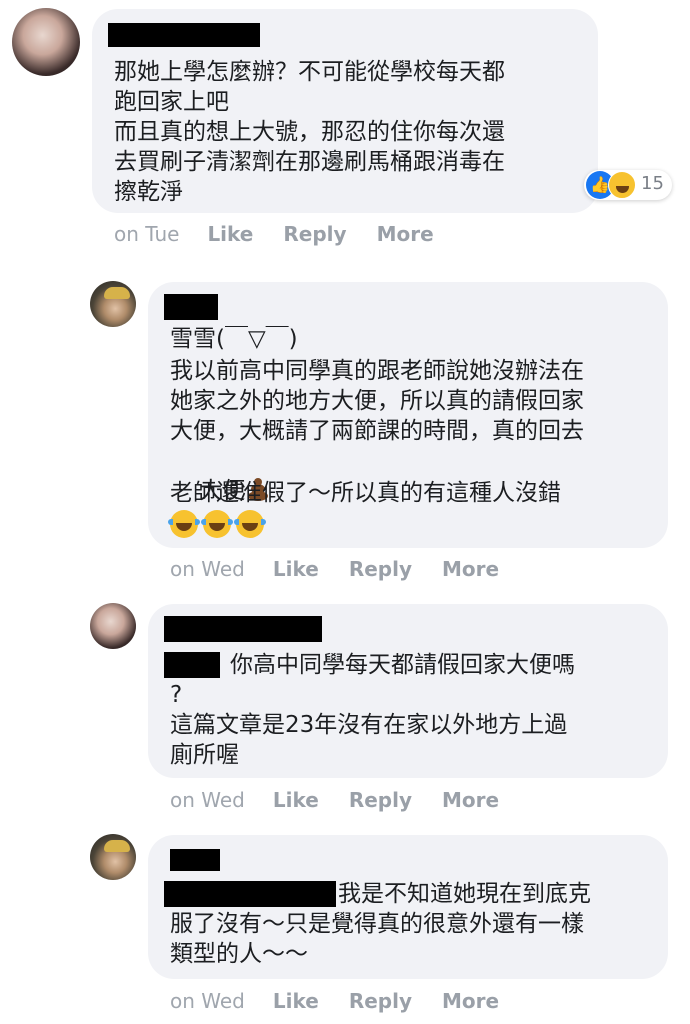 The height and width of the screenshot is (1024, 690). I want to click on comment-text-line: 老師還准假了～所以真的有這種人沒錯, so click(365, 493).